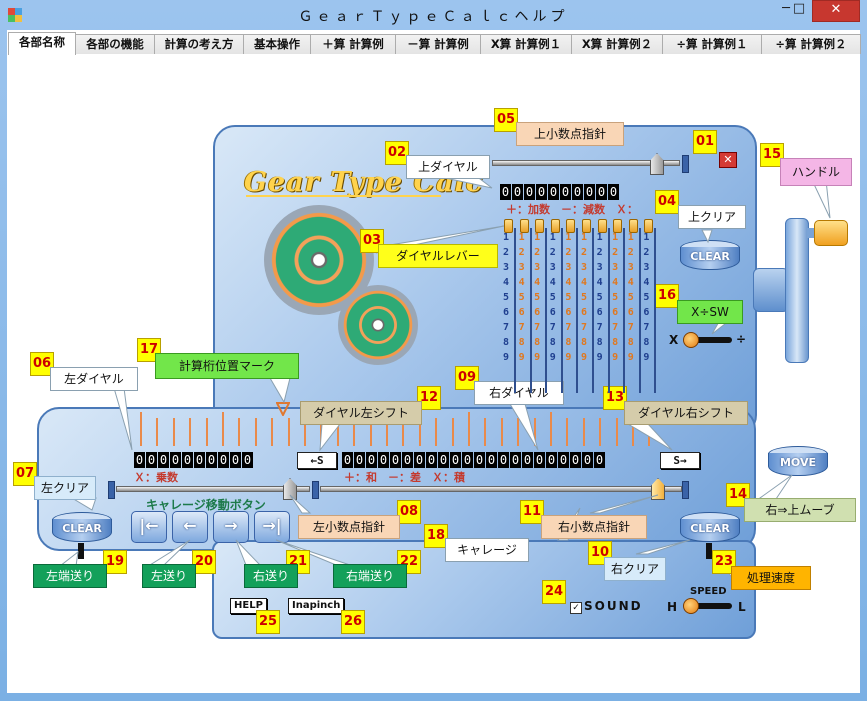 The image size is (867, 701). Describe the element at coordinates (705, 142) in the screenshot. I see `callout-number: 01` at that location.